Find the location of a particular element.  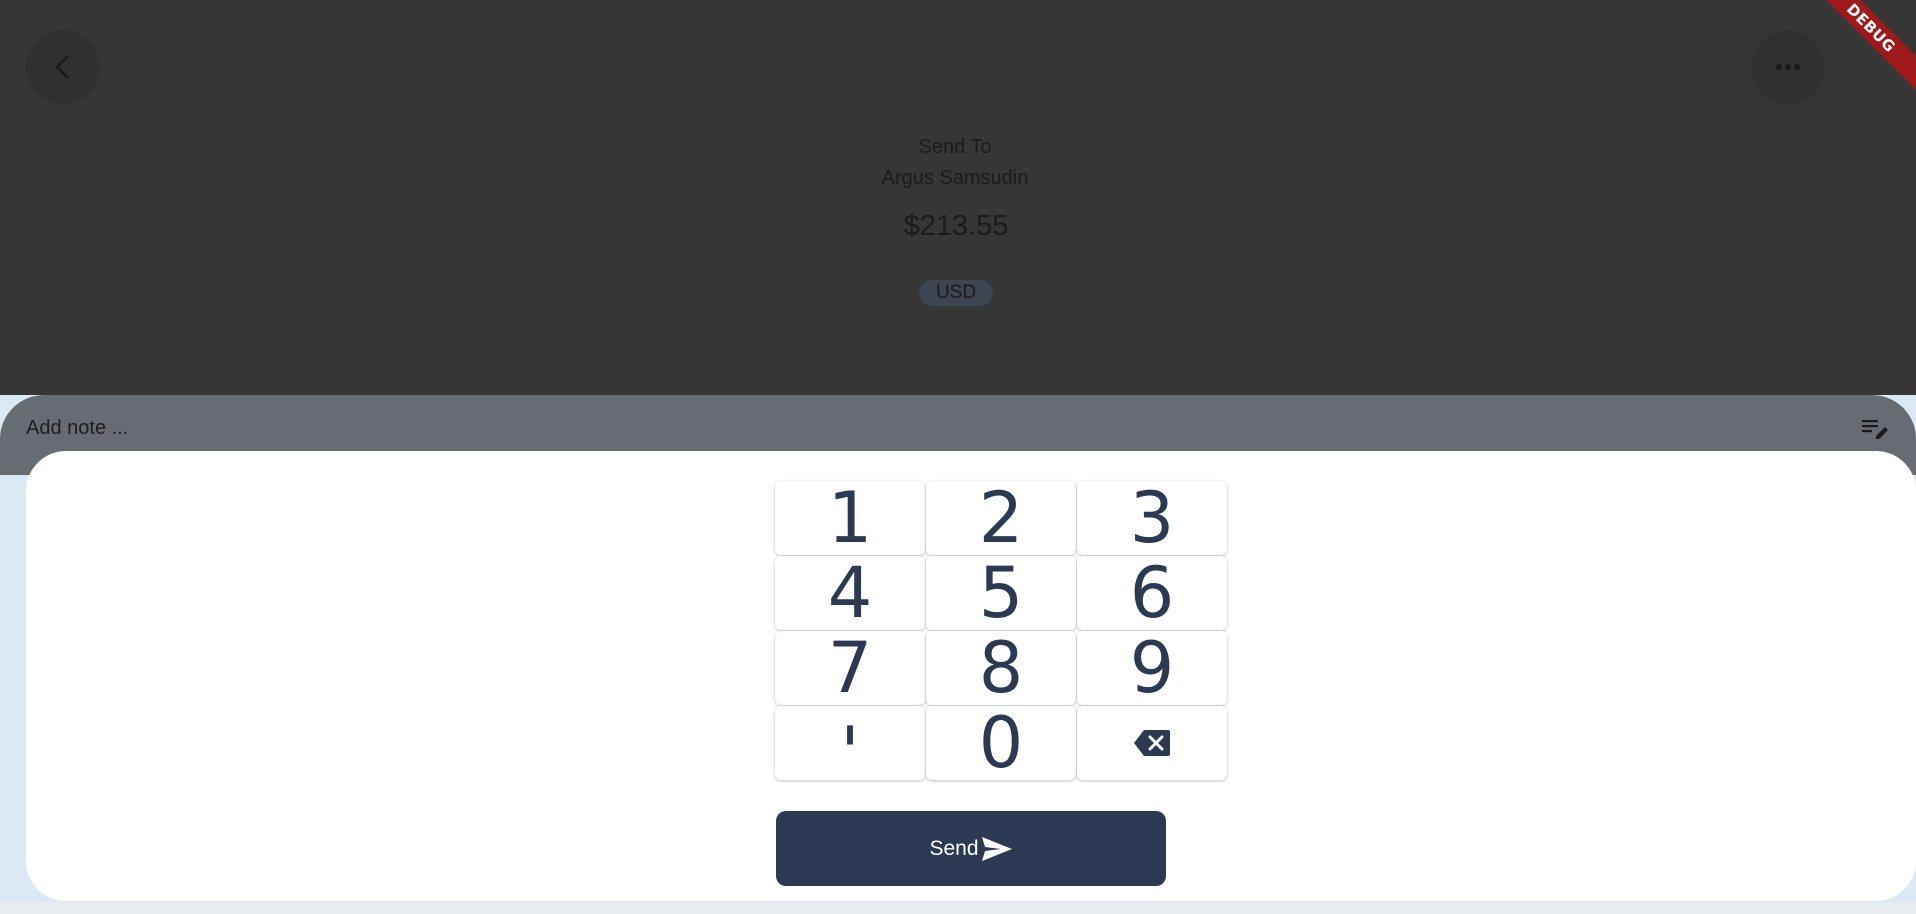

bottom-strip is located at coordinates (958, 908).